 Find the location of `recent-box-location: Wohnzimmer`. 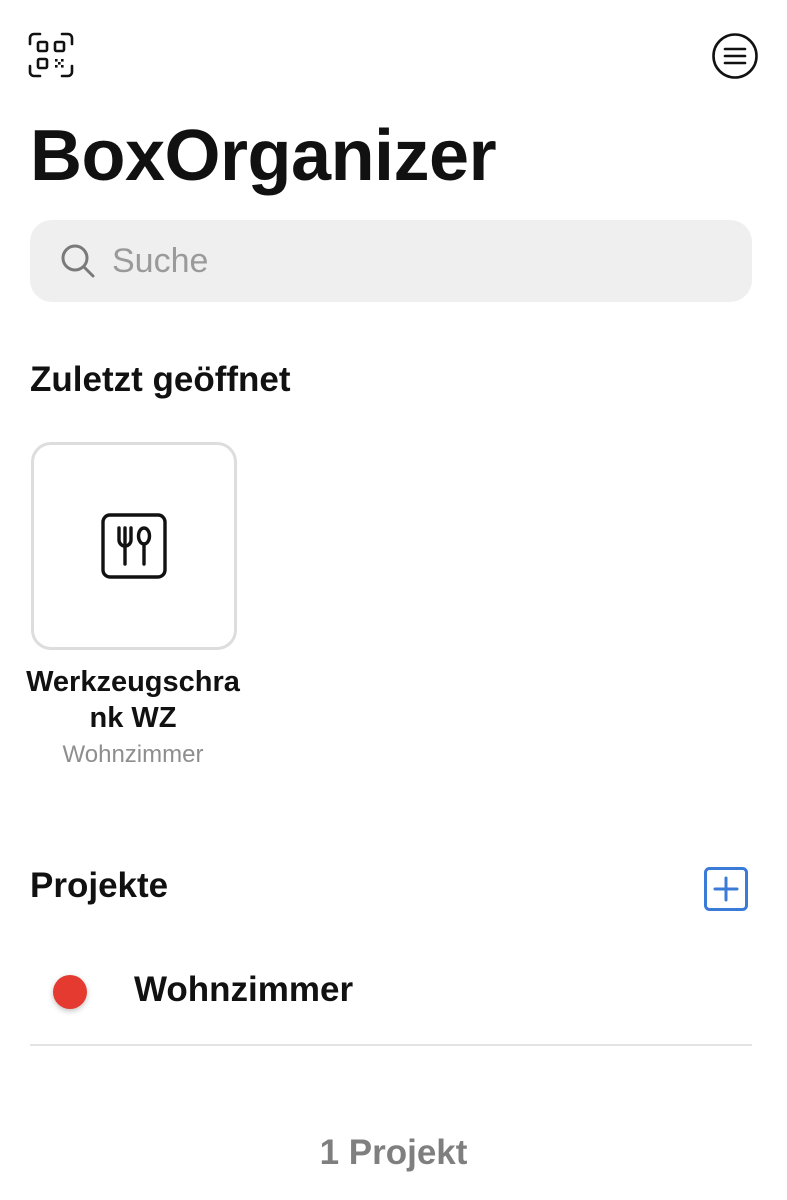

recent-box-location: Wohnzimmer is located at coordinates (133, 754).